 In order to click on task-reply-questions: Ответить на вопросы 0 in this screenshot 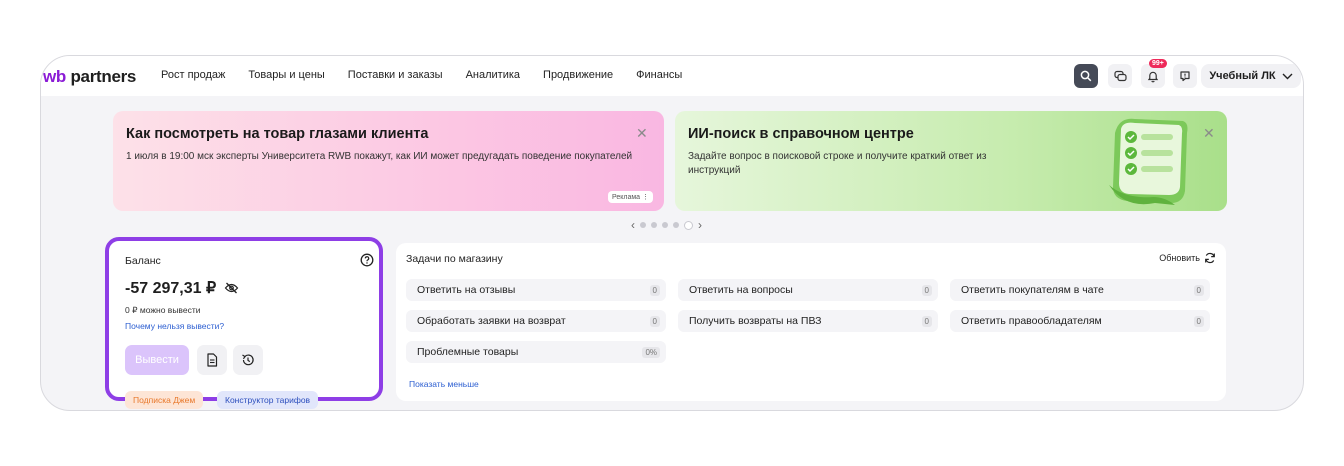, I will do `click(808, 290)`.